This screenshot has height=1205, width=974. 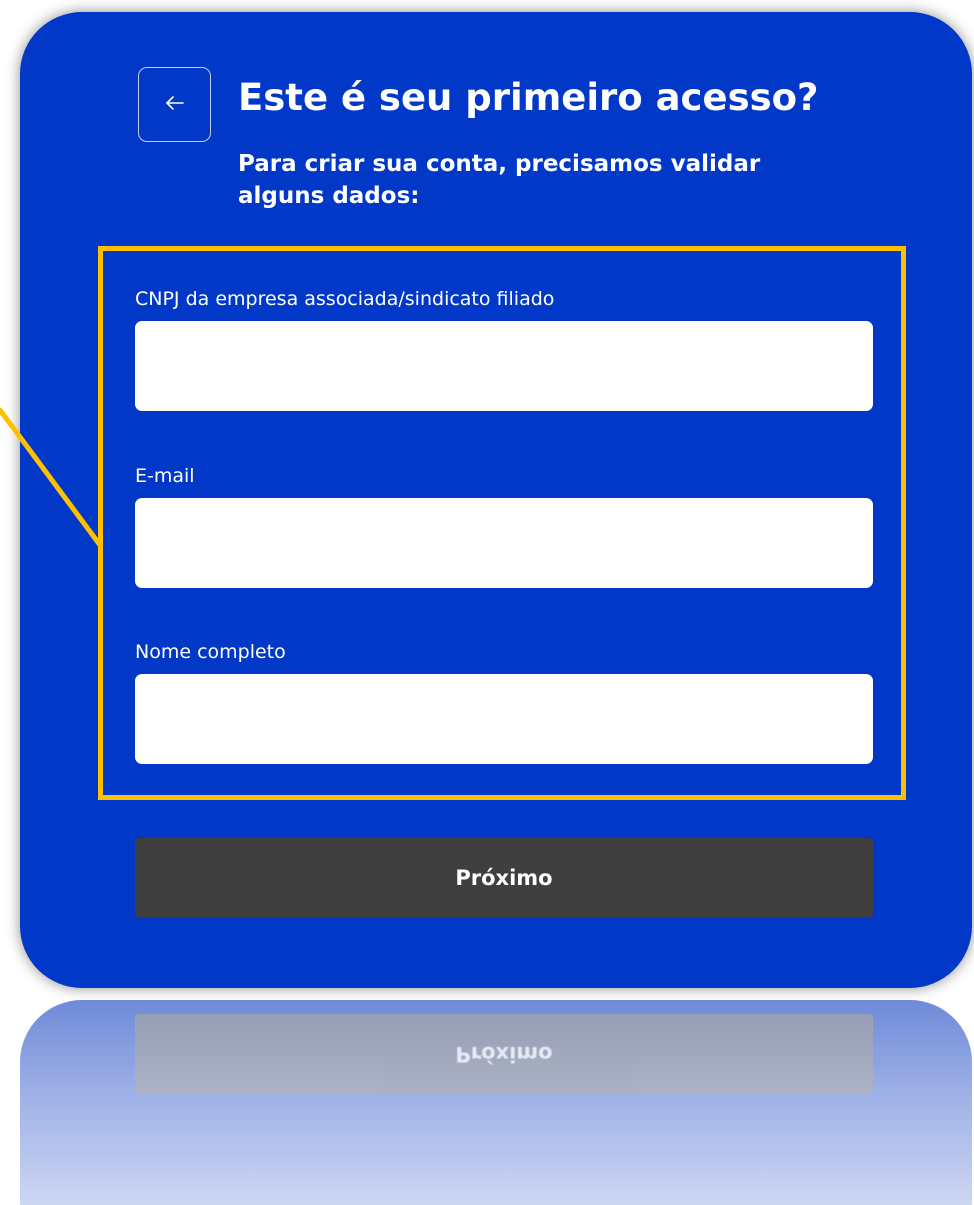 I want to click on full-name-field, so click(x=504, y=719).